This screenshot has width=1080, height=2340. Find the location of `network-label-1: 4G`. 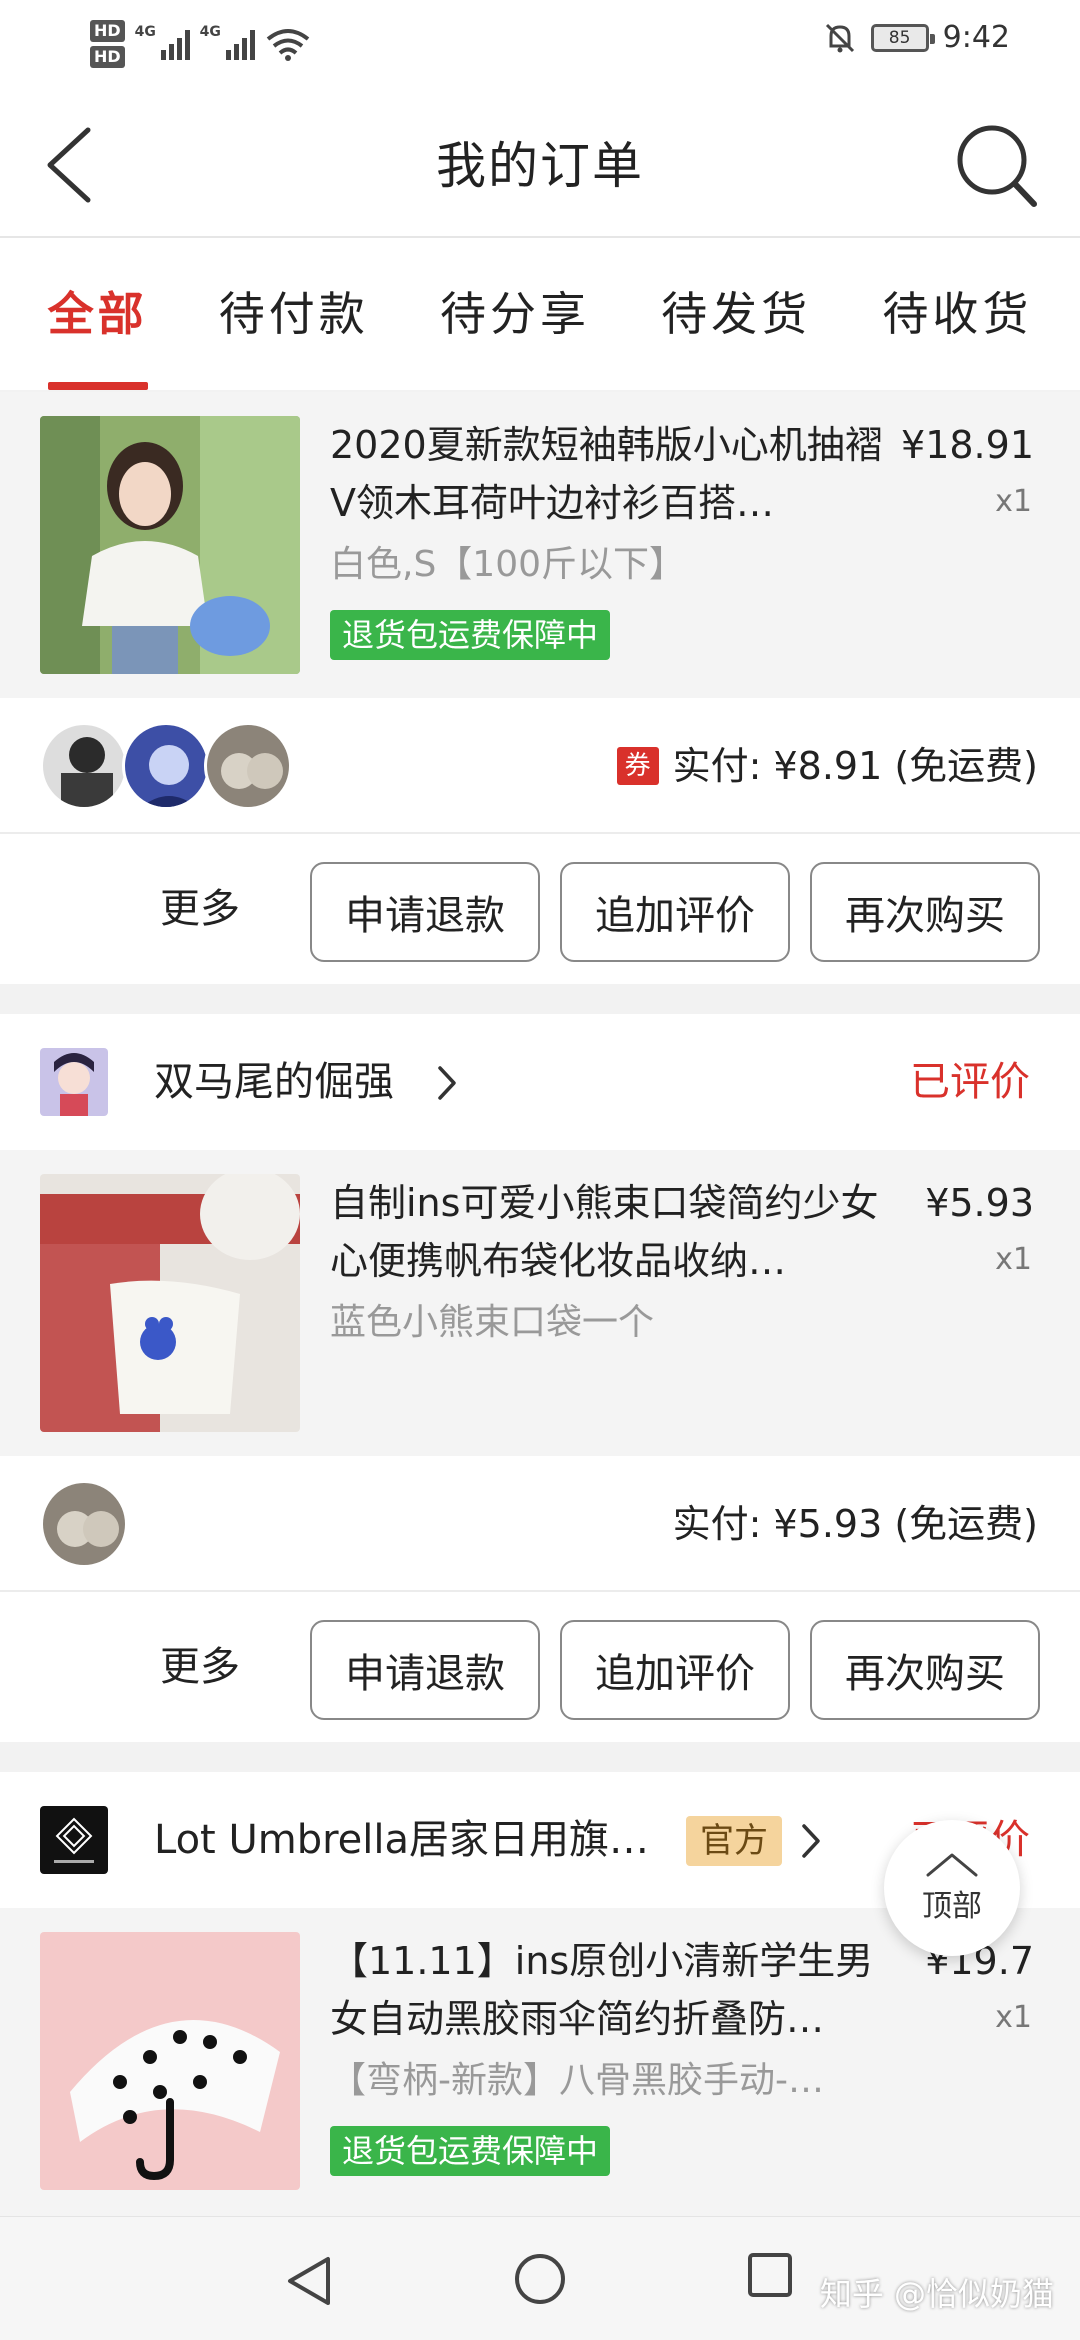

network-label-1: 4G is located at coordinates (145, 32).